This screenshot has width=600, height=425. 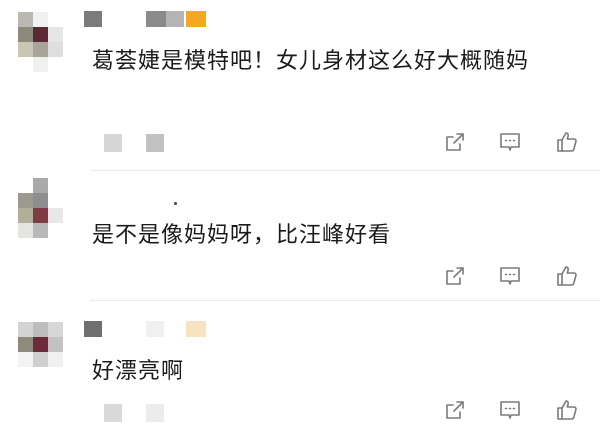 I want to click on comment-text: 葛荟婕是模特吧！女儿身材这么好大概随妈, so click(x=311, y=61).